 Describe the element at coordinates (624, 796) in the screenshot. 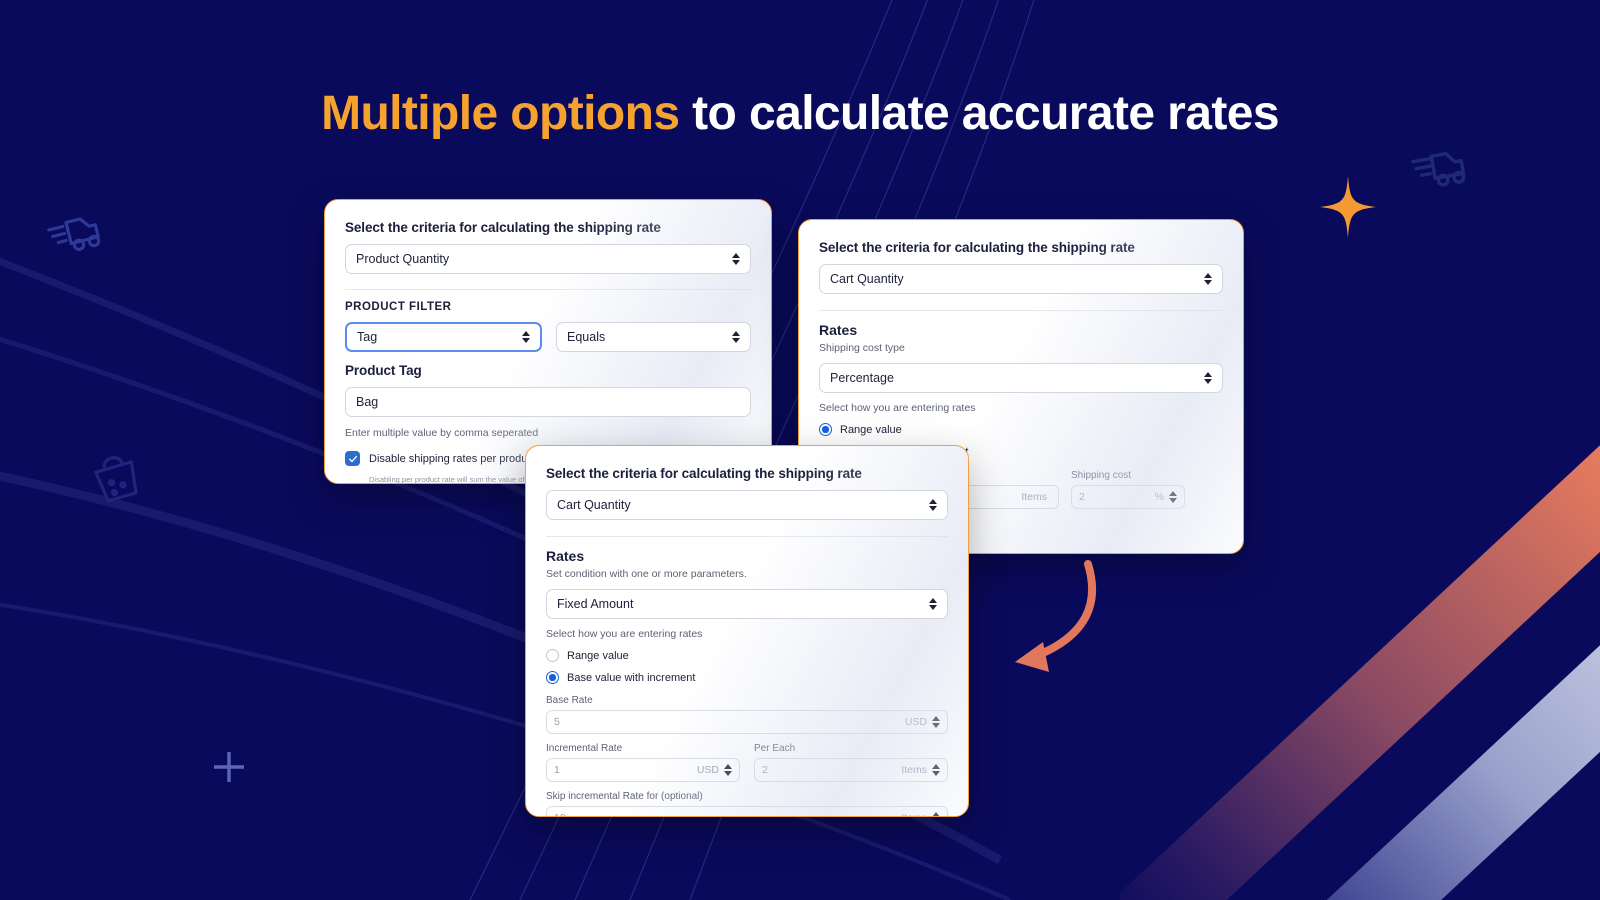

I see `skip-incremental-label: Skip incremental Rate for (optional)` at that location.